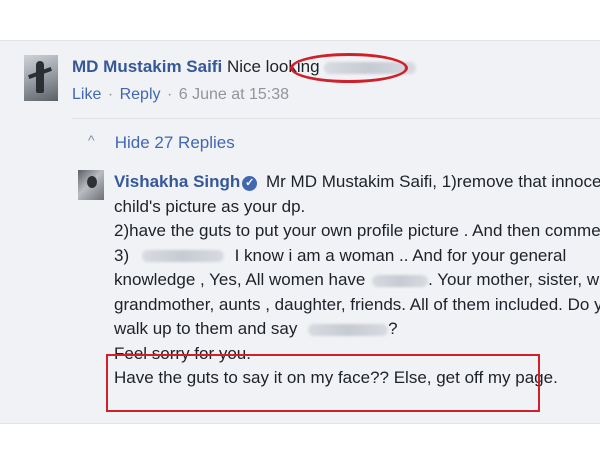 The width and height of the screenshot is (600, 450). Describe the element at coordinates (354, 207) in the screenshot. I see `reply-line: child's picture as your dp.` at that location.